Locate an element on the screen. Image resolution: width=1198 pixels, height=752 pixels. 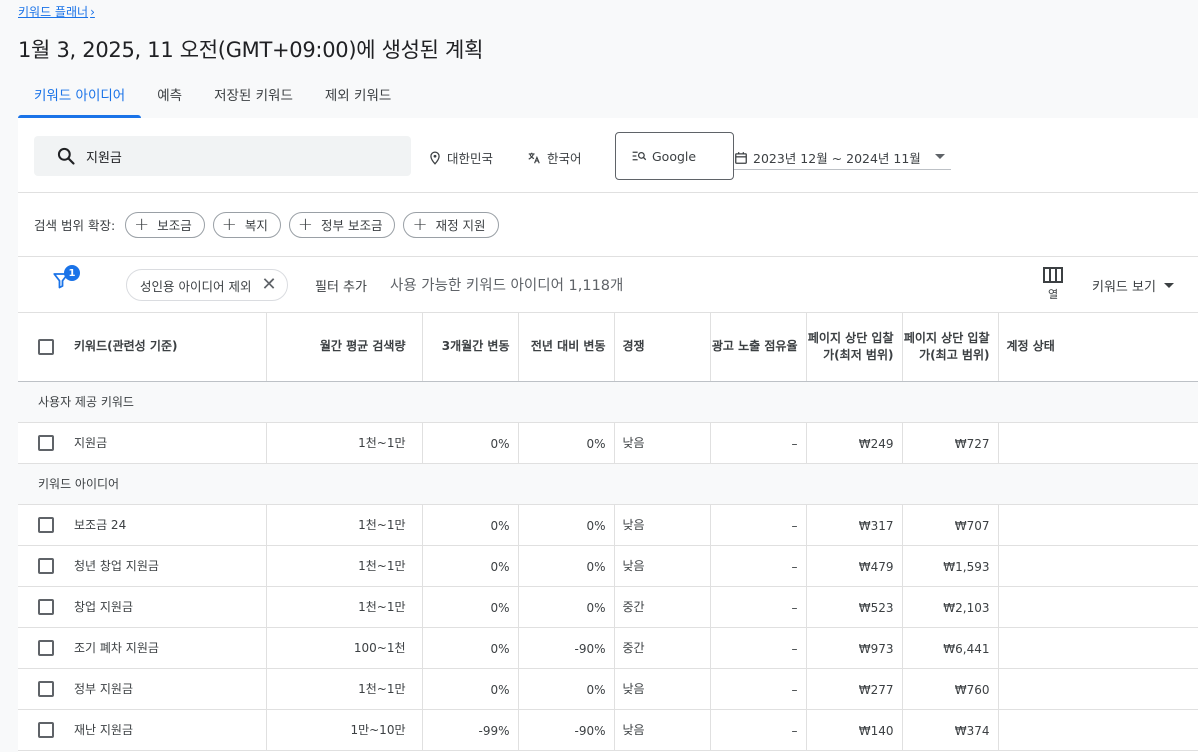
table-row: 청년 창업 지원금 1천~1만 0% 0% 낮음 – ₩479 ₩1,593 is located at coordinates (608, 566).